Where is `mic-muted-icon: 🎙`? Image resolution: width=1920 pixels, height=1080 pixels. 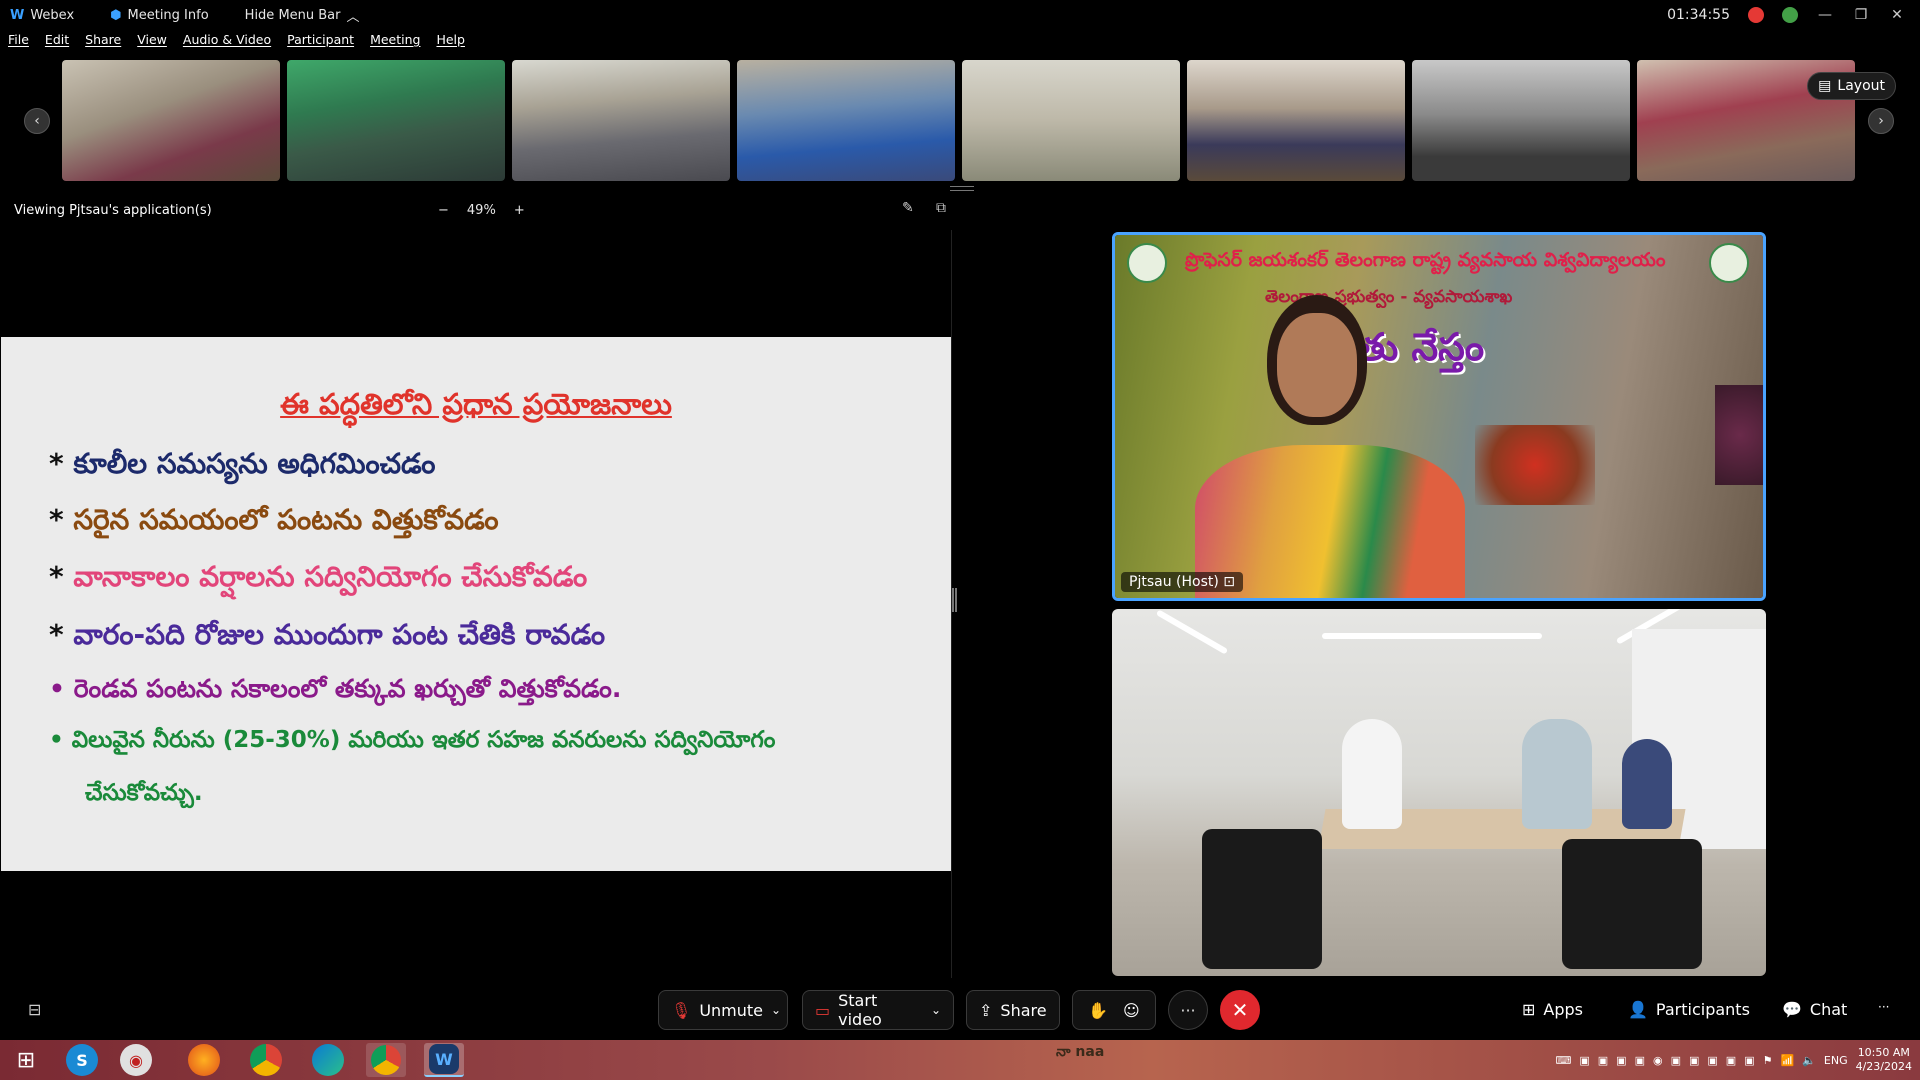
mic-muted-icon: 🎙 is located at coordinates (681, 1010).